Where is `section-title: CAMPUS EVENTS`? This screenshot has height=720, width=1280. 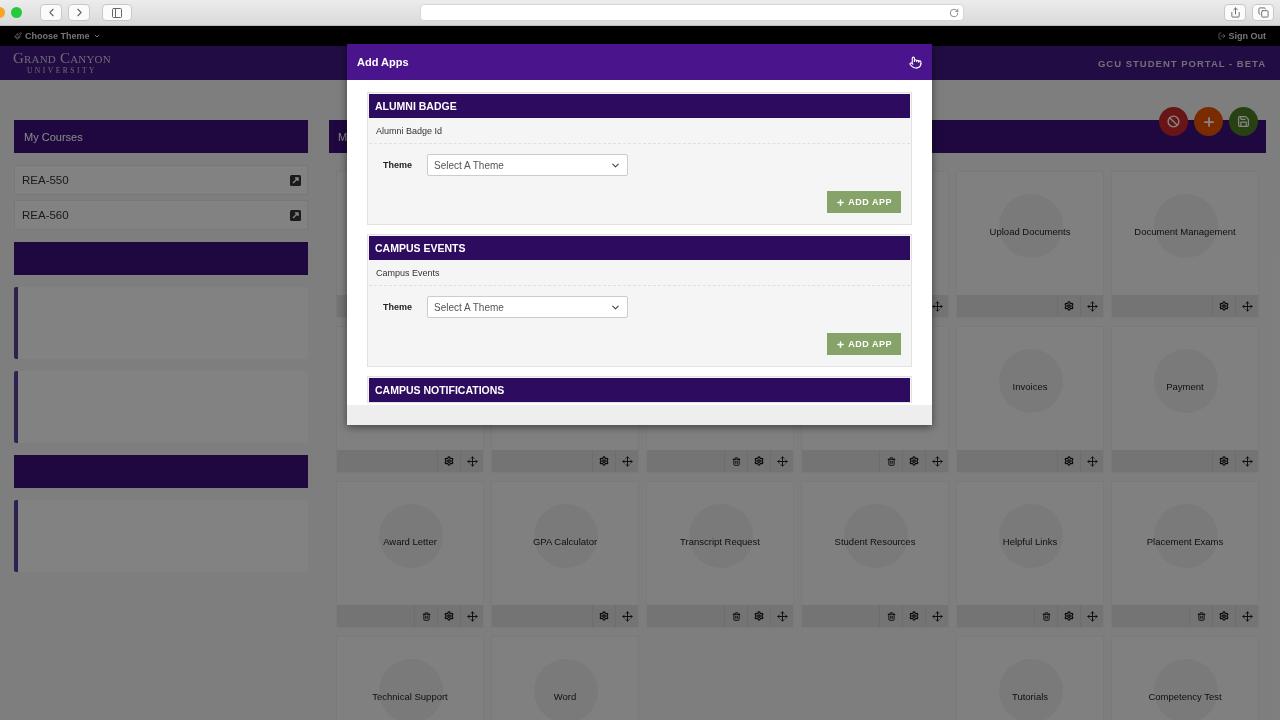 section-title: CAMPUS EVENTS is located at coordinates (639, 248).